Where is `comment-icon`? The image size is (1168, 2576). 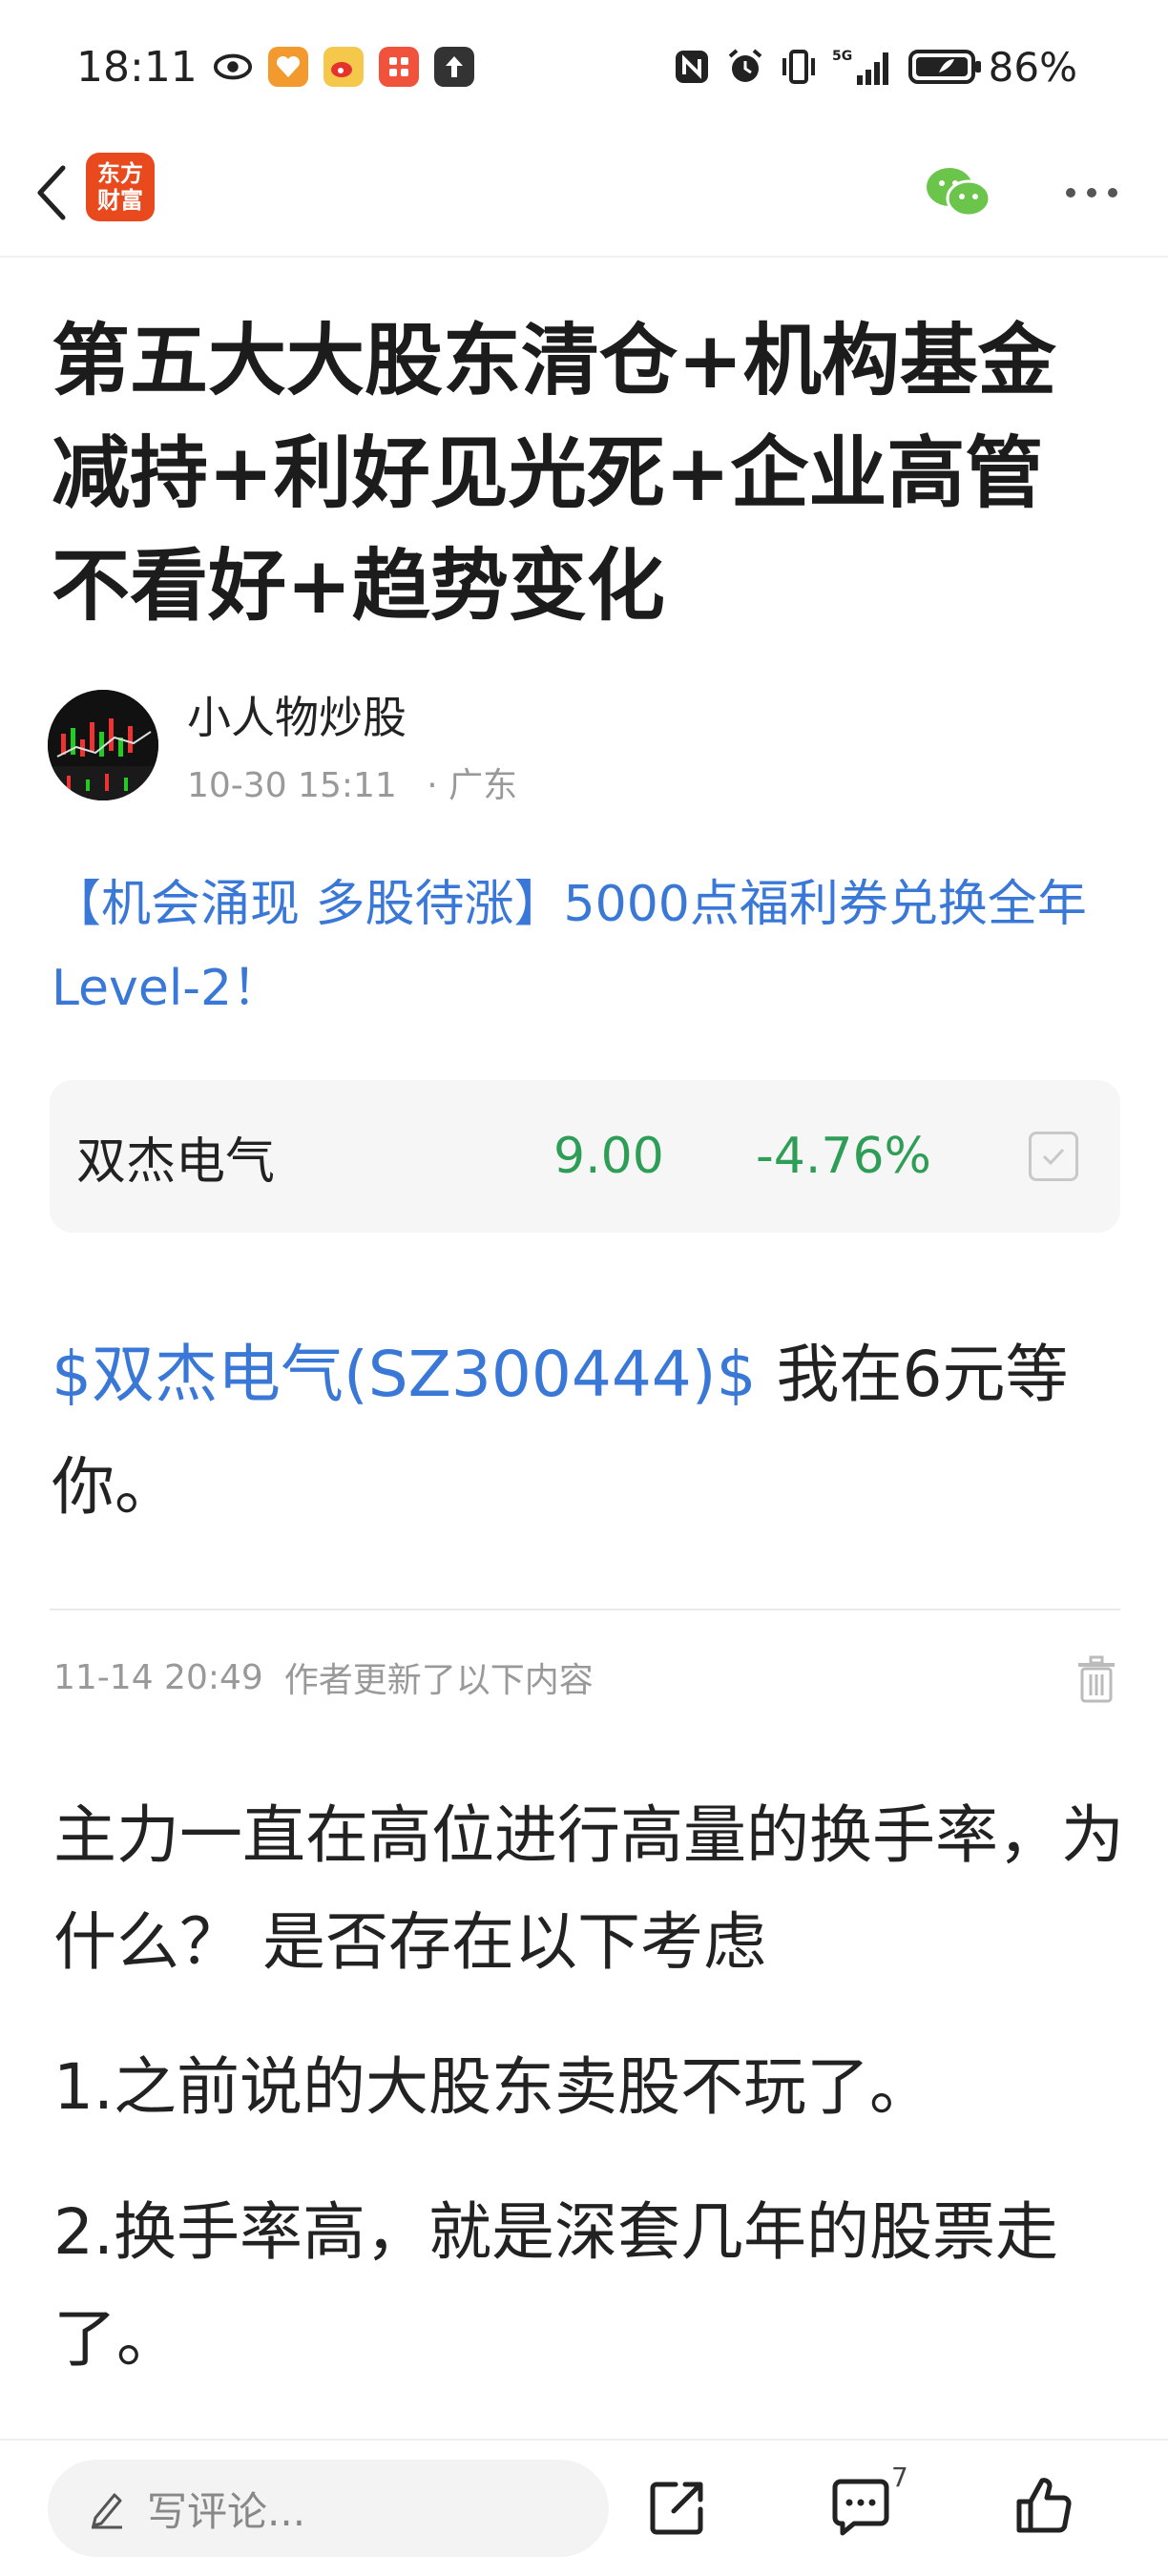 comment-icon is located at coordinates (861, 2507).